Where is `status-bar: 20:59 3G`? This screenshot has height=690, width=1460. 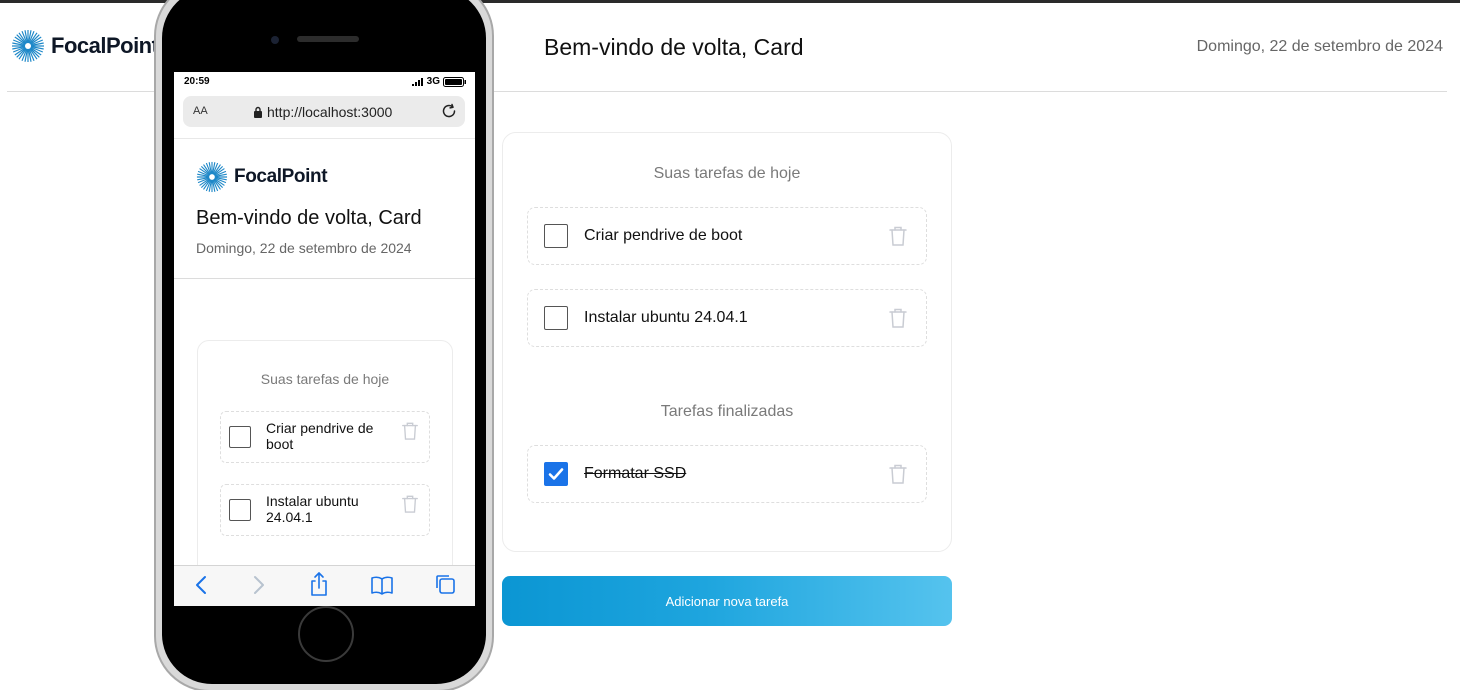
status-bar: 20:59 3G is located at coordinates (324, 82).